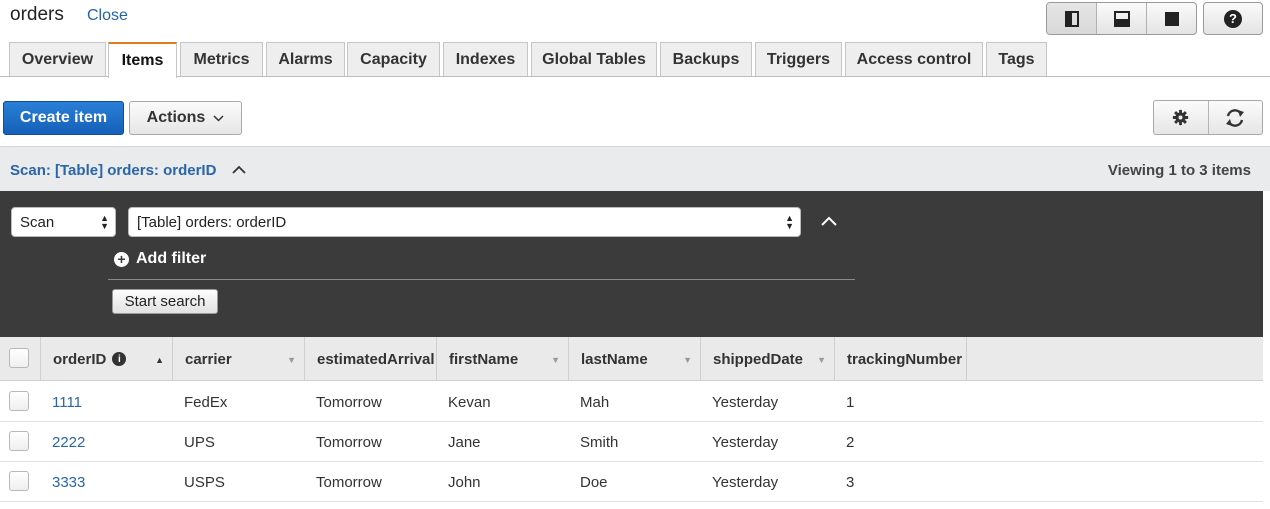  I want to click on column-header-estimatedarrival: estimatedArrival, so click(371, 359).